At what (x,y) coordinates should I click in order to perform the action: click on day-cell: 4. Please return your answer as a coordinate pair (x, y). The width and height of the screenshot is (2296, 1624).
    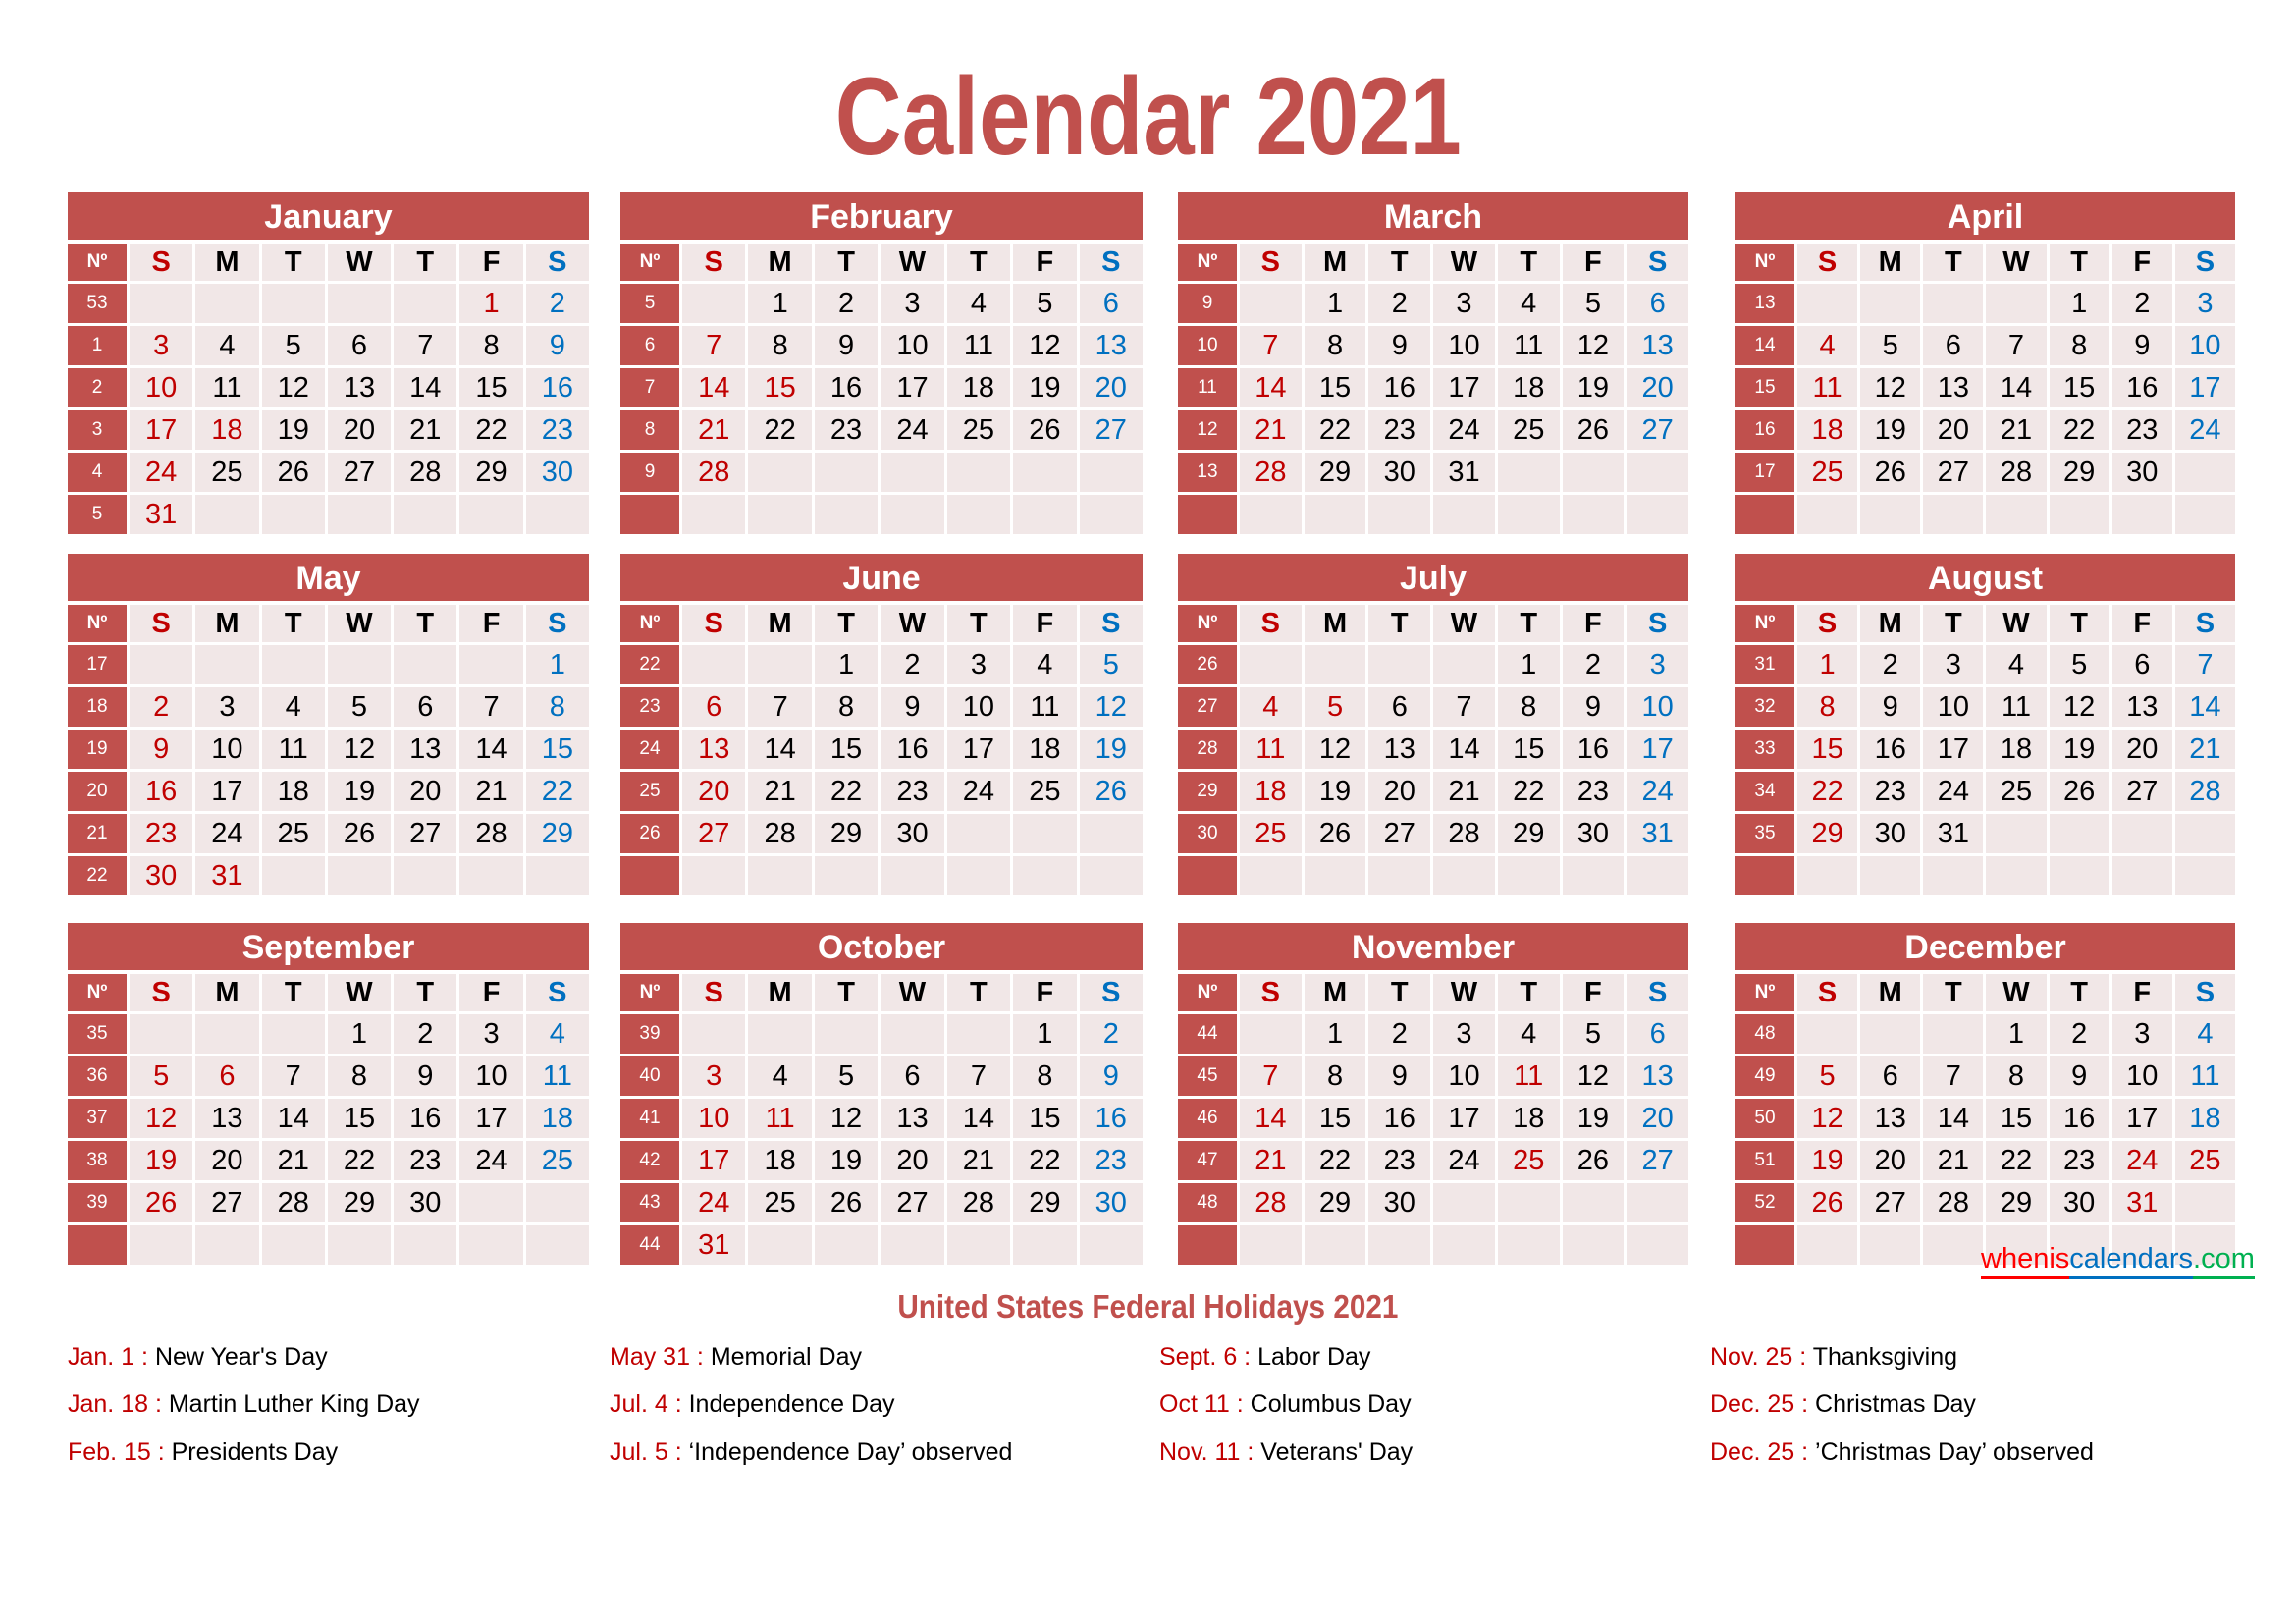
    Looking at the image, I should click on (557, 1034).